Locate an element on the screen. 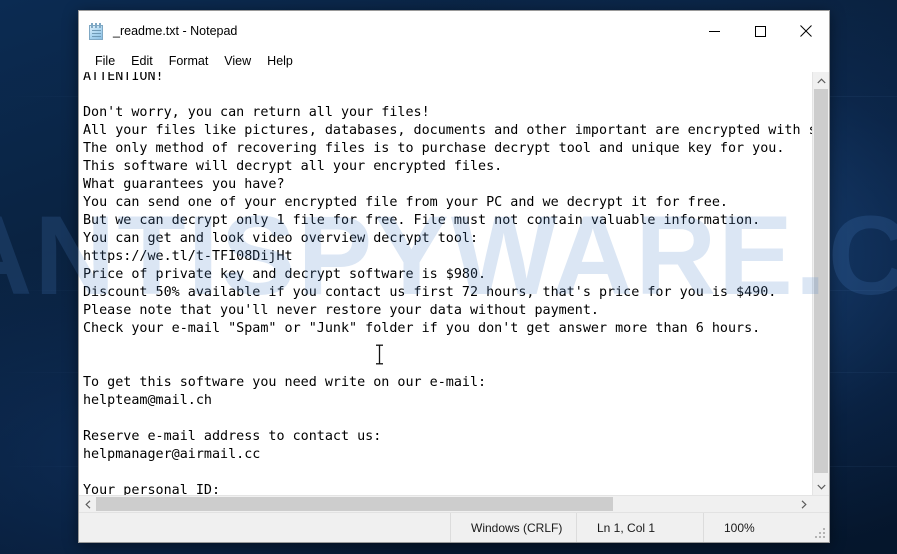 This screenshot has height=554, width=897. title-bar: _readme.txt - Notepad is located at coordinates (454, 31).